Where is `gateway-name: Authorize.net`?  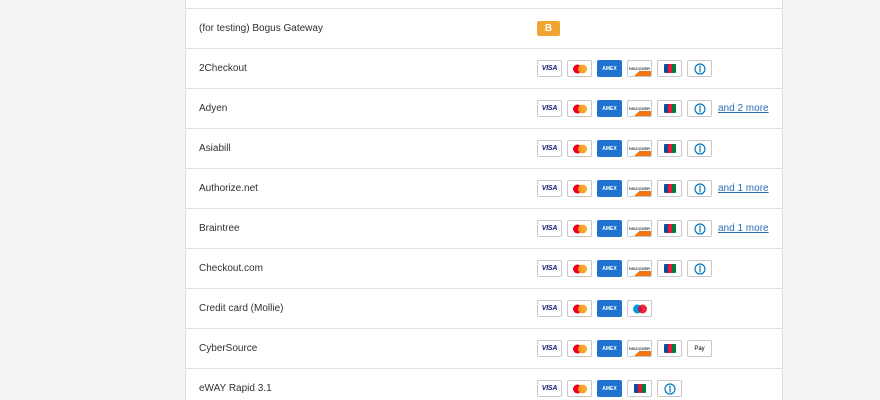 gateway-name: Authorize.net is located at coordinates (228, 188).